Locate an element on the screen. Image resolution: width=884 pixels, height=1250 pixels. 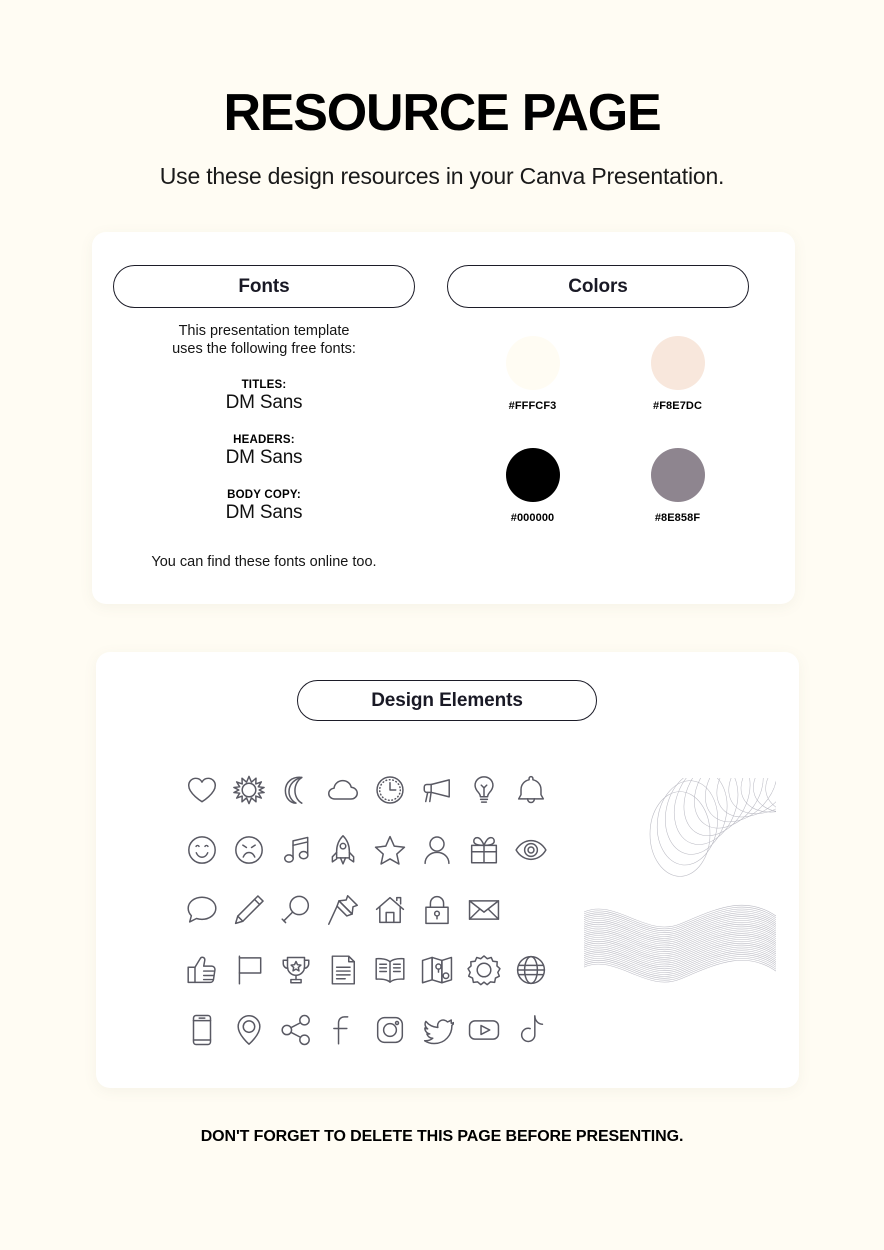
person-icon is located at coordinates (437, 850).